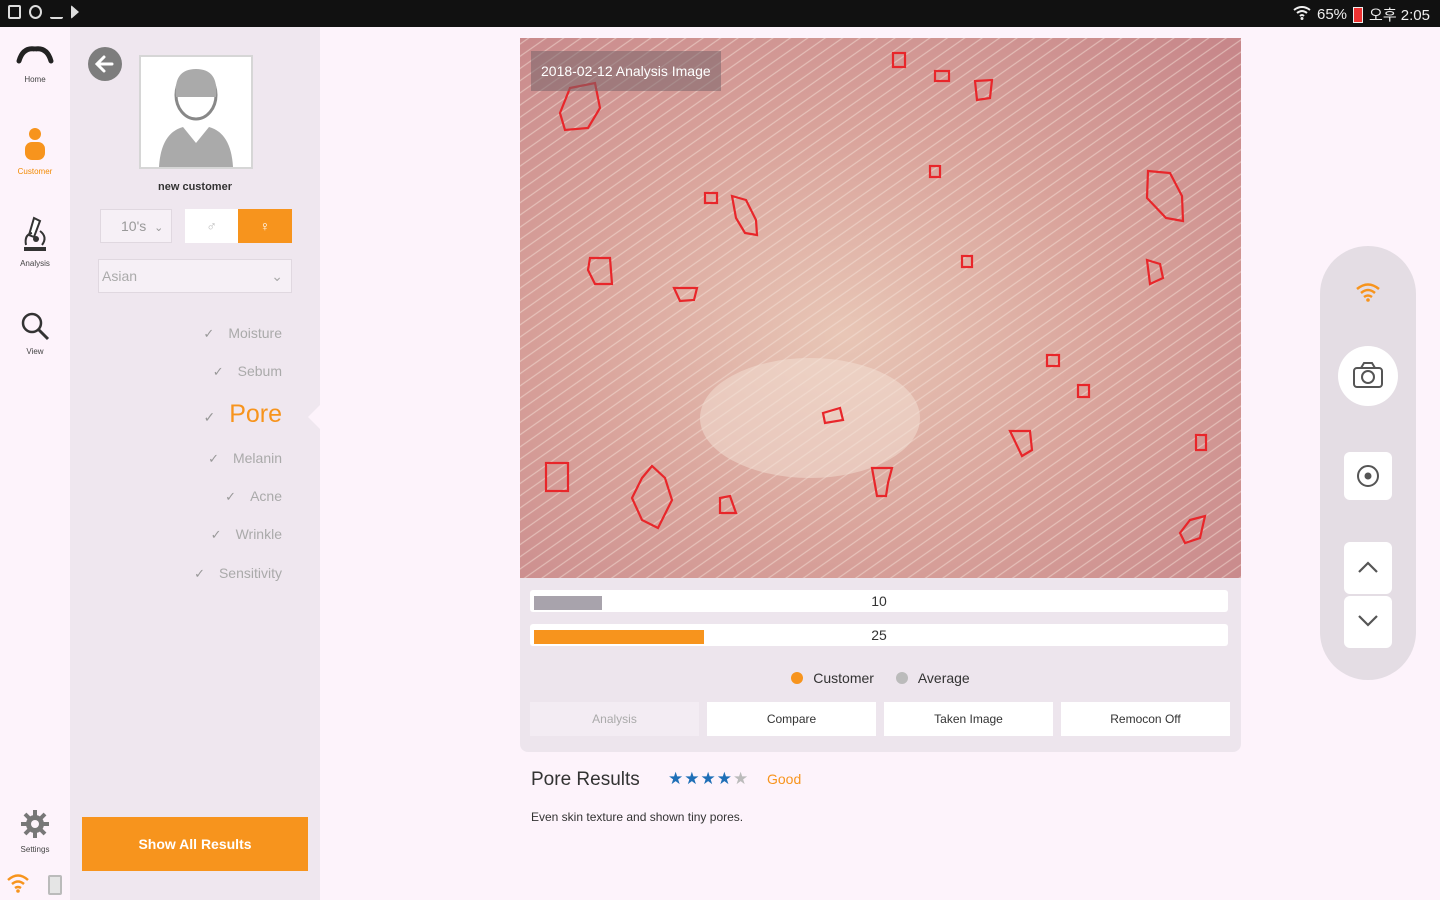  I want to click on rail-settings: Settings, so click(35, 831).